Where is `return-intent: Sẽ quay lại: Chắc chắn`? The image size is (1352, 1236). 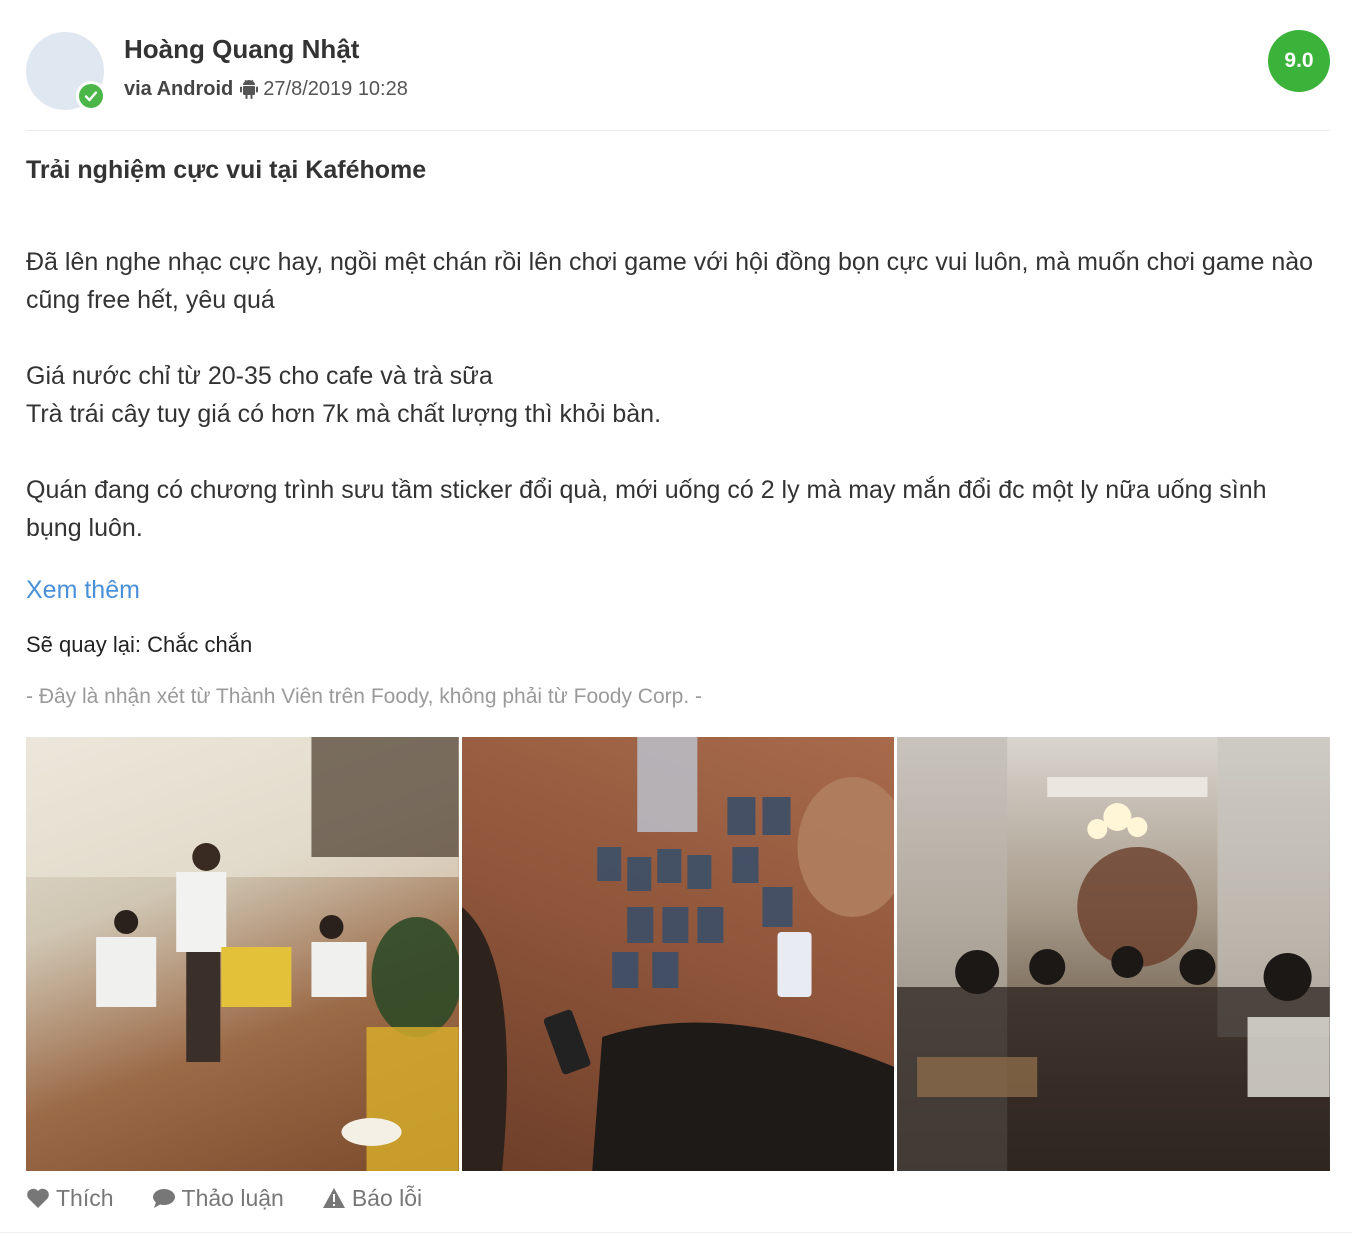 return-intent: Sẽ quay lại: Chắc chắn is located at coordinates (139, 644).